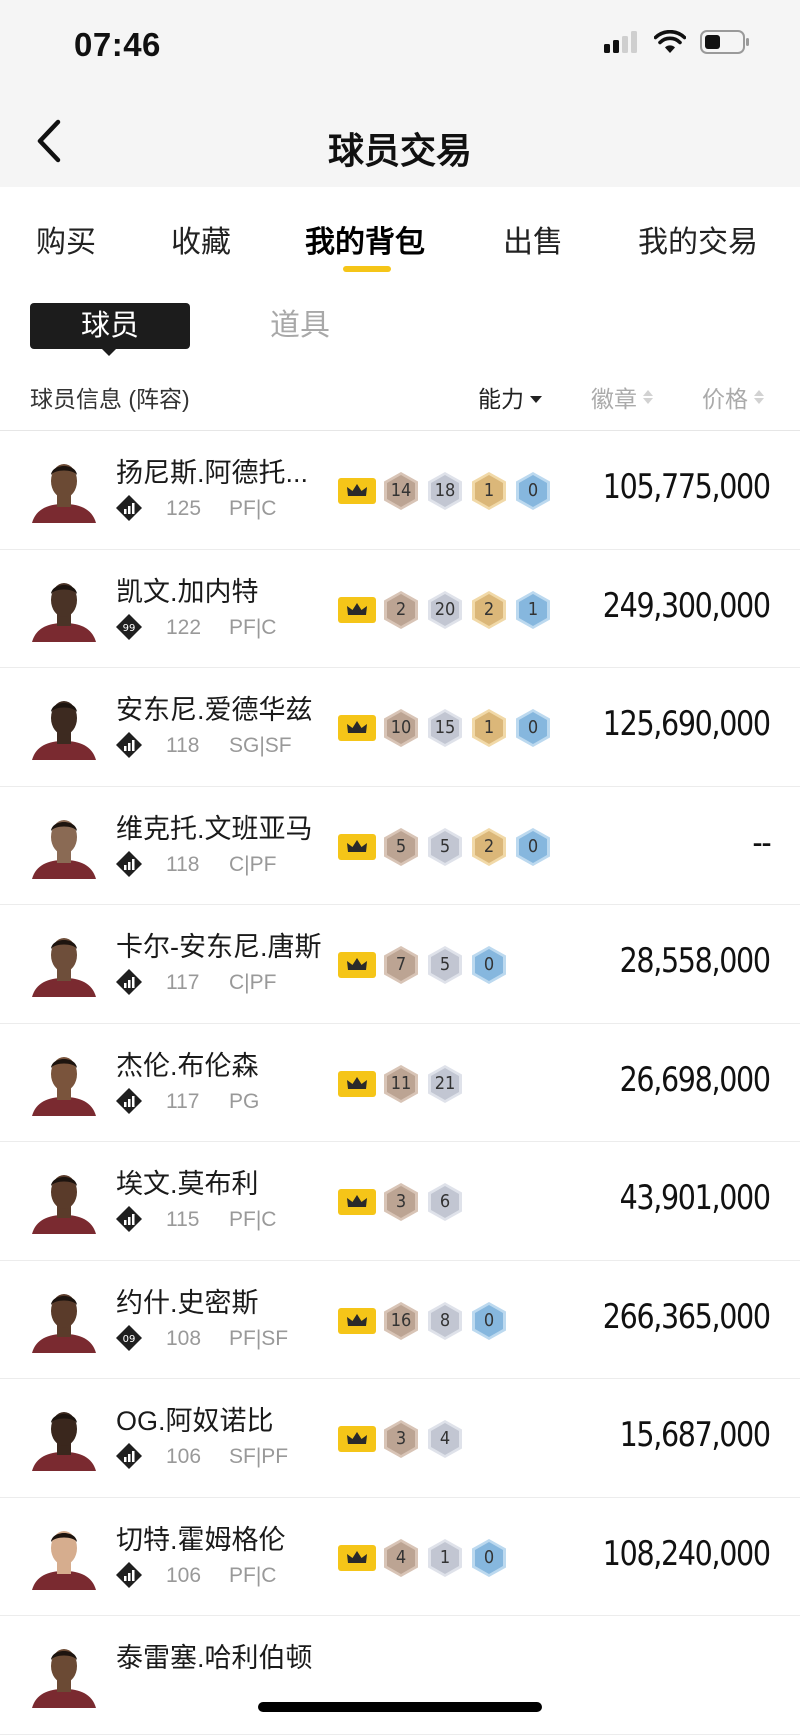  What do you see at coordinates (400, 1675) in the screenshot?
I see `player-row: 泰雷塞.哈利伯顿` at bounding box center [400, 1675].